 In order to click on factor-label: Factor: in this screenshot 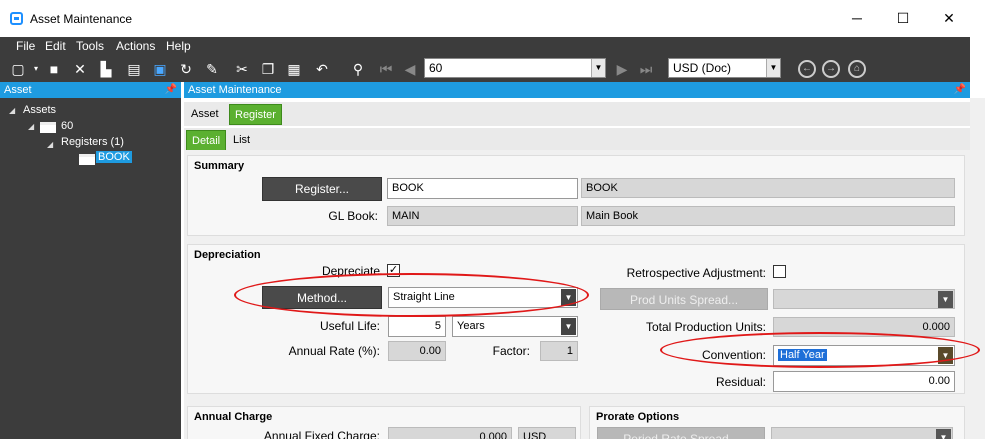, I will do `click(511, 351)`.